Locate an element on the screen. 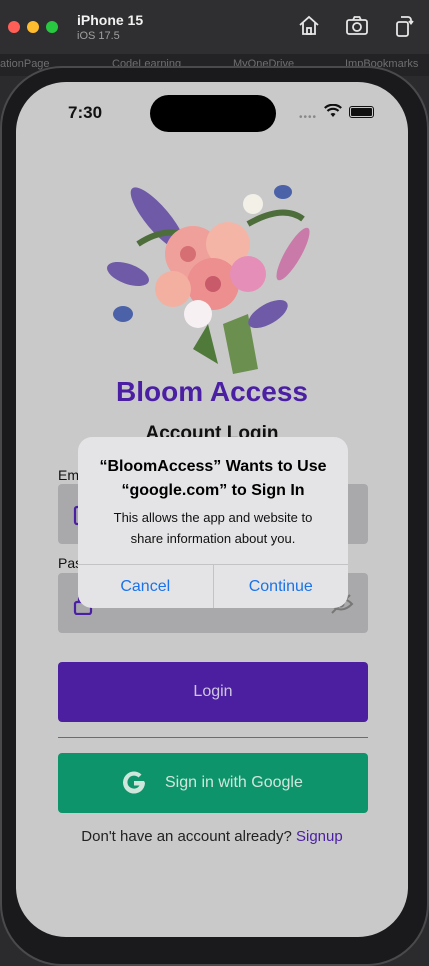 This screenshot has height=966, width=429. home-icon is located at coordinates (309, 26).